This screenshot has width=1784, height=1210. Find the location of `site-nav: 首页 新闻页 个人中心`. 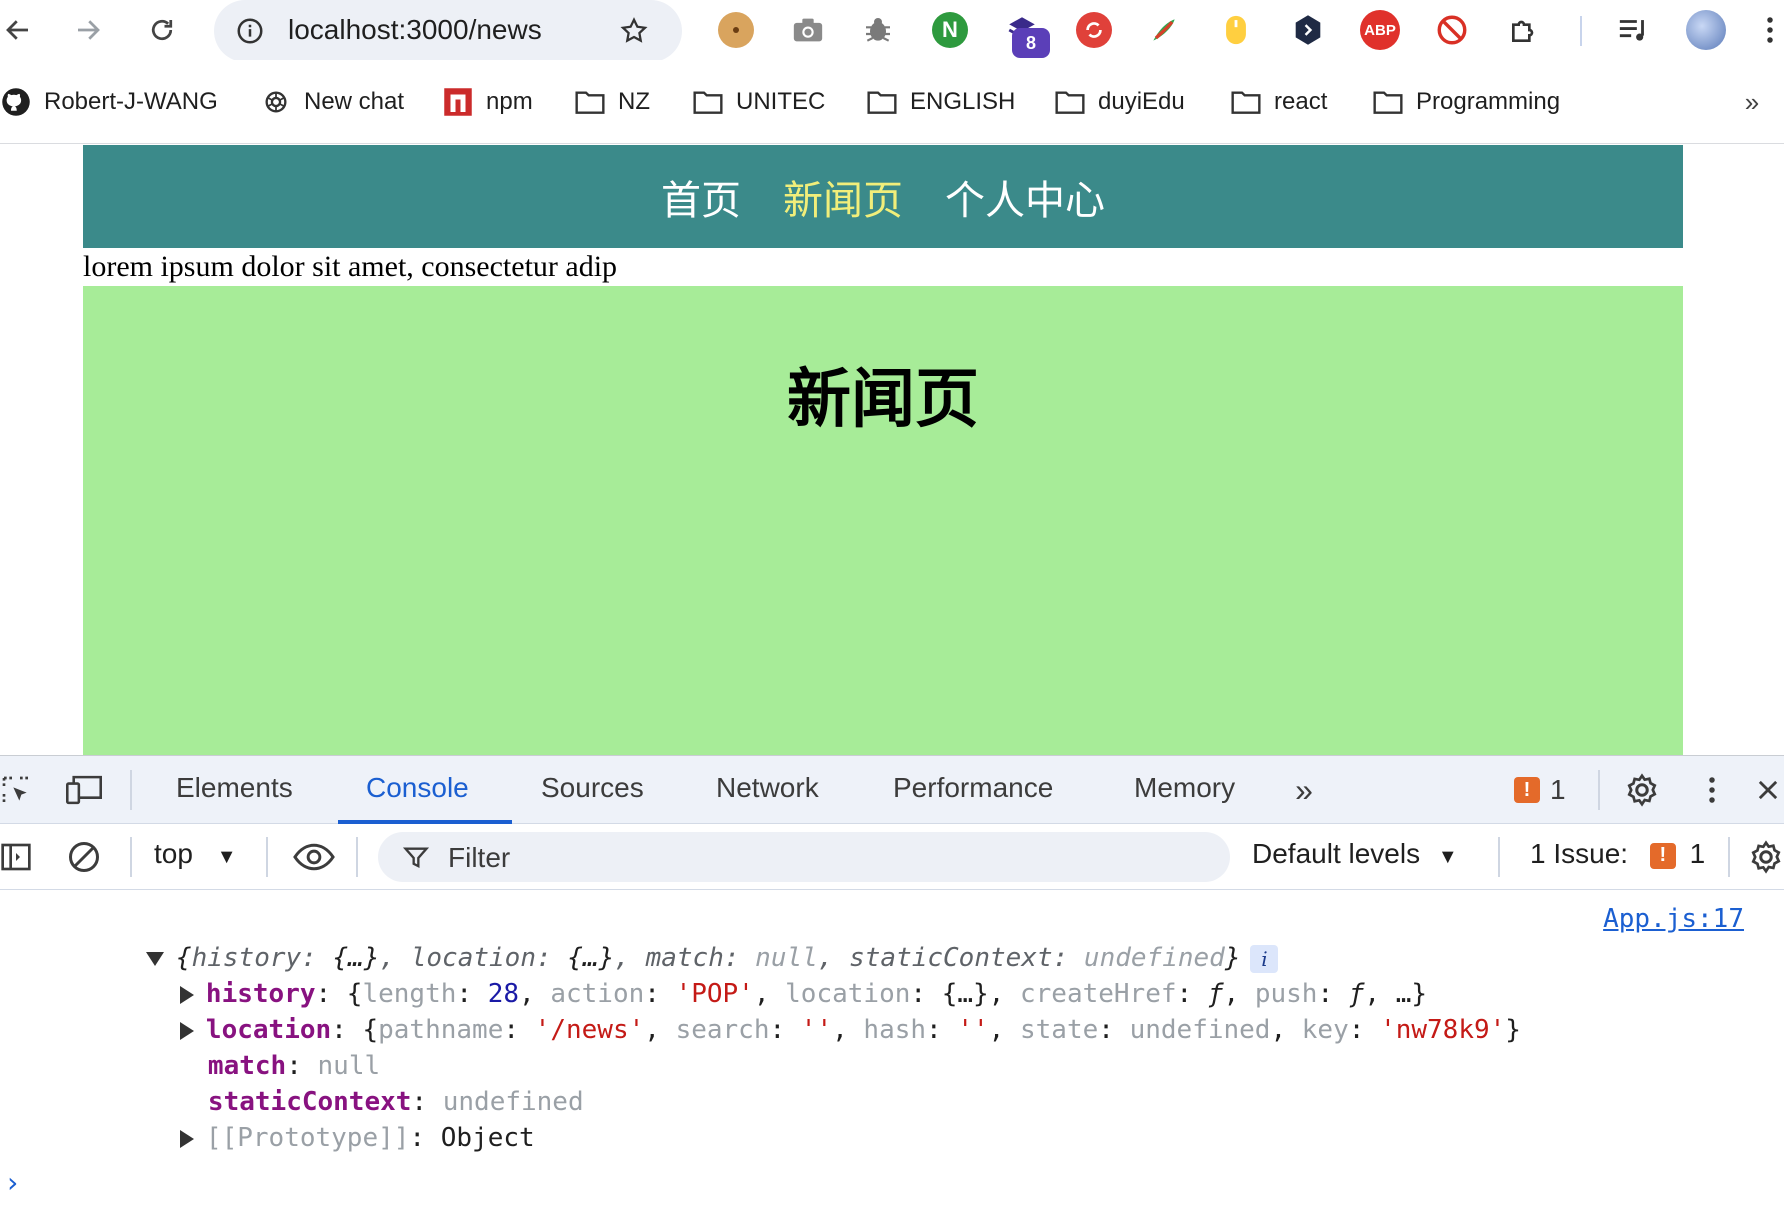

site-nav: 首页 新闻页 个人中心 is located at coordinates (883, 196).